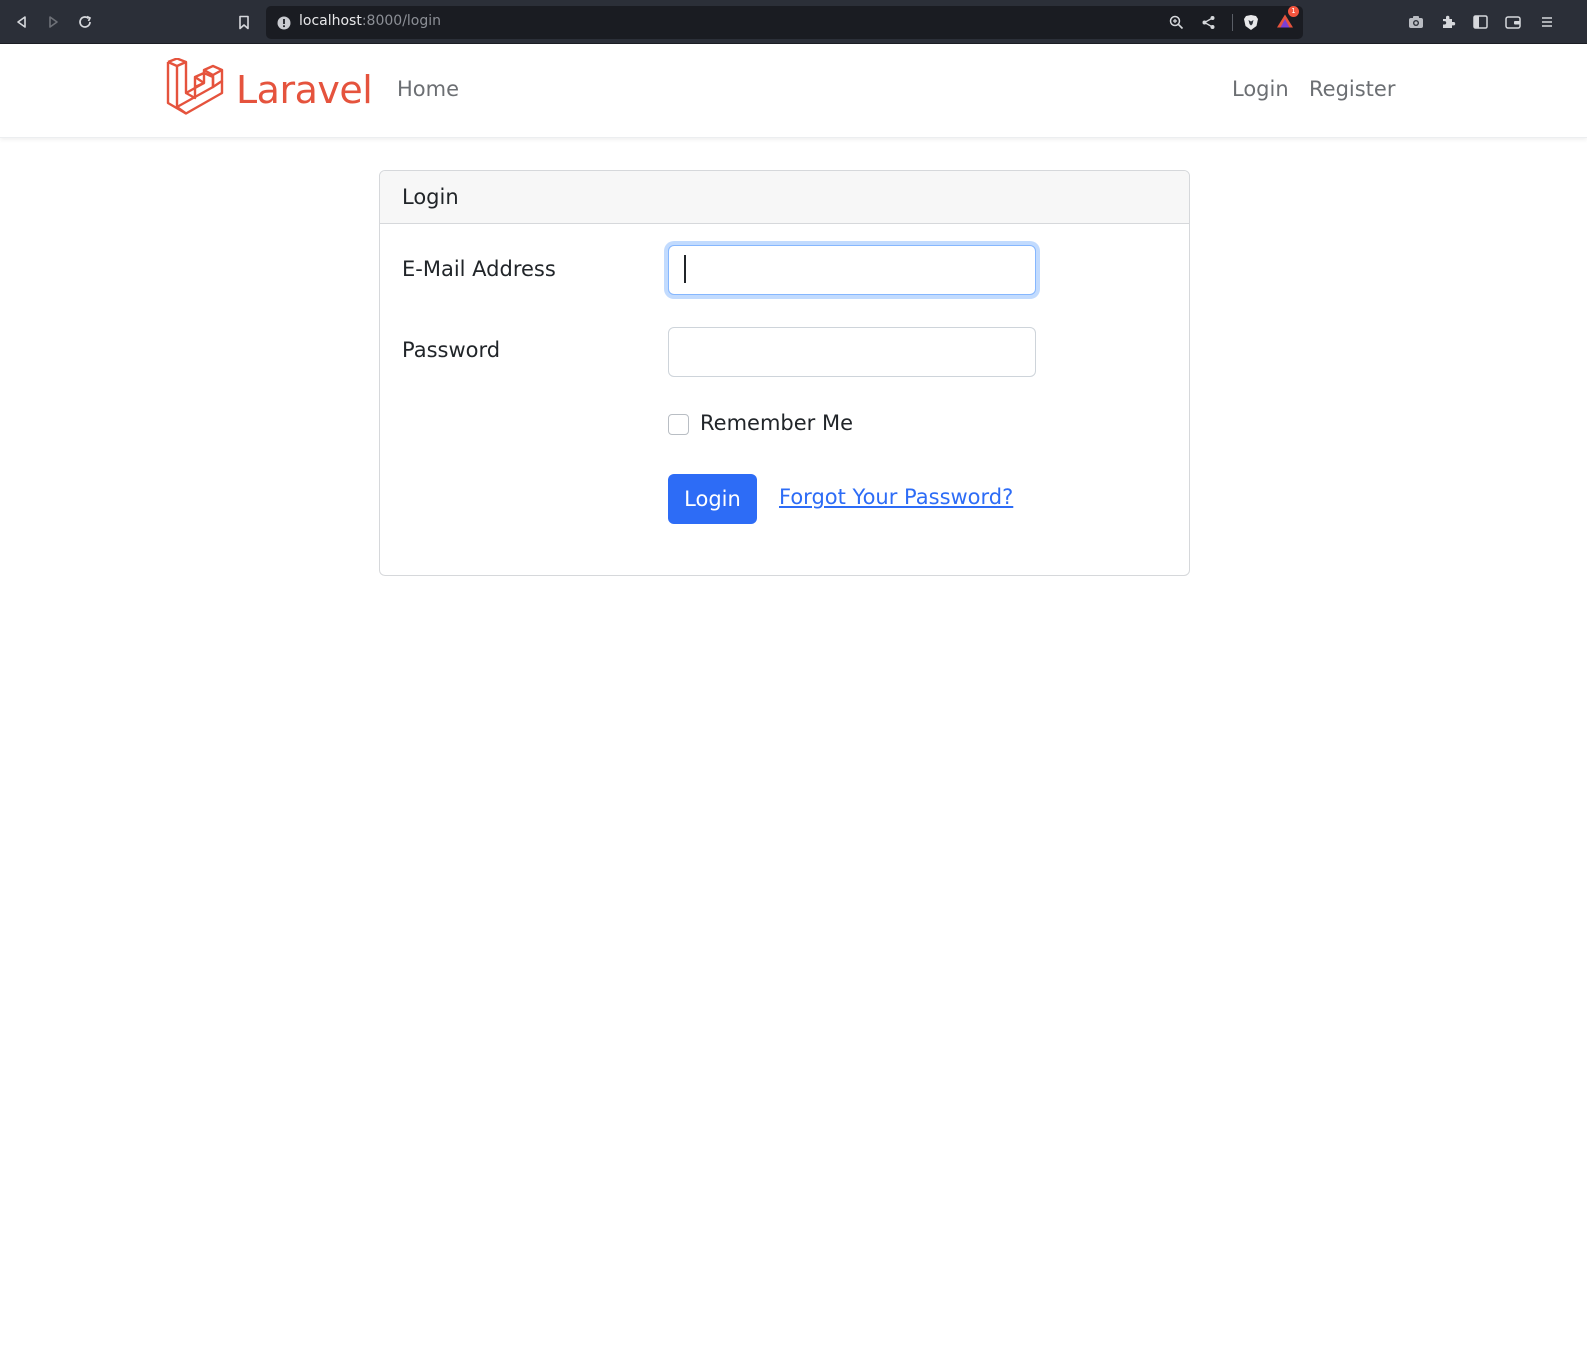  What do you see at coordinates (195, 89) in the screenshot?
I see `laravel-logo-icon` at bounding box center [195, 89].